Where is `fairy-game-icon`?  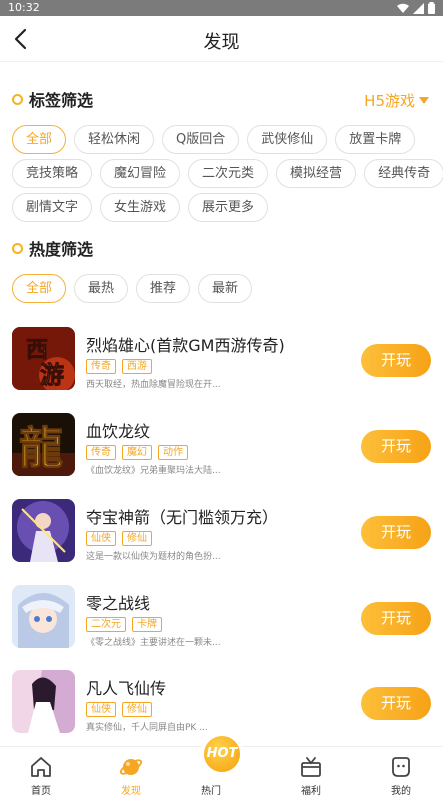 fairy-game-icon is located at coordinates (43, 701).